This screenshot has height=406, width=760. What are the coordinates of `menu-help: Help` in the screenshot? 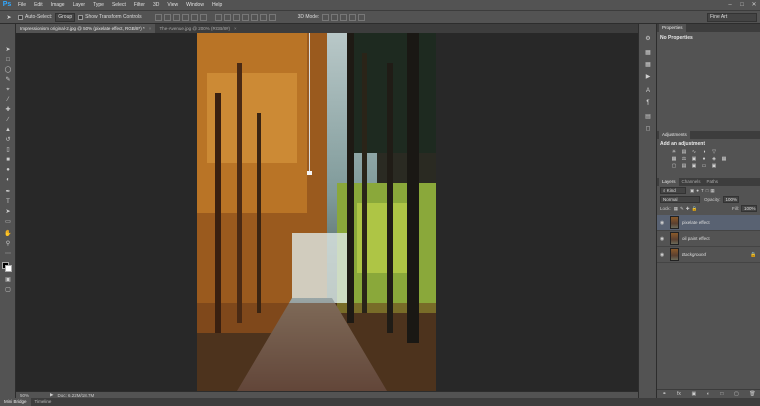 It's located at (217, 5).